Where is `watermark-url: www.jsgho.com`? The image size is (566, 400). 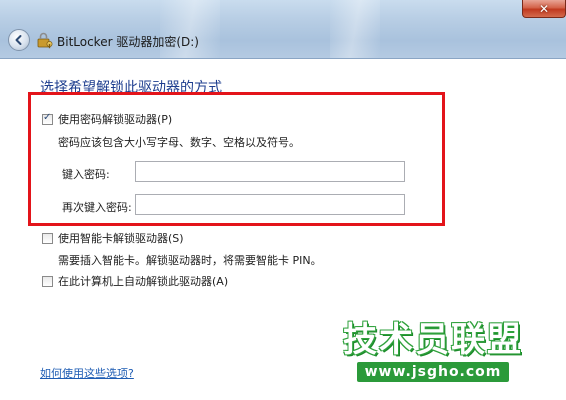
watermark-url: www.jsgho.com is located at coordinates (433, 372).